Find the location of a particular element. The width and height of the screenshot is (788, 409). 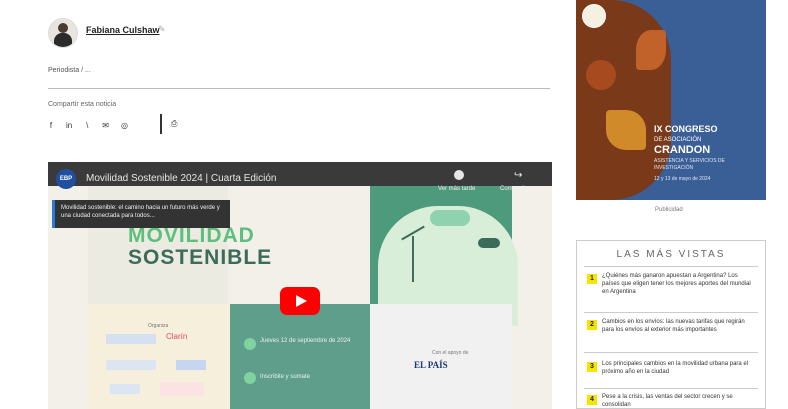

video-media-panel is located at coordinates (441, 356).